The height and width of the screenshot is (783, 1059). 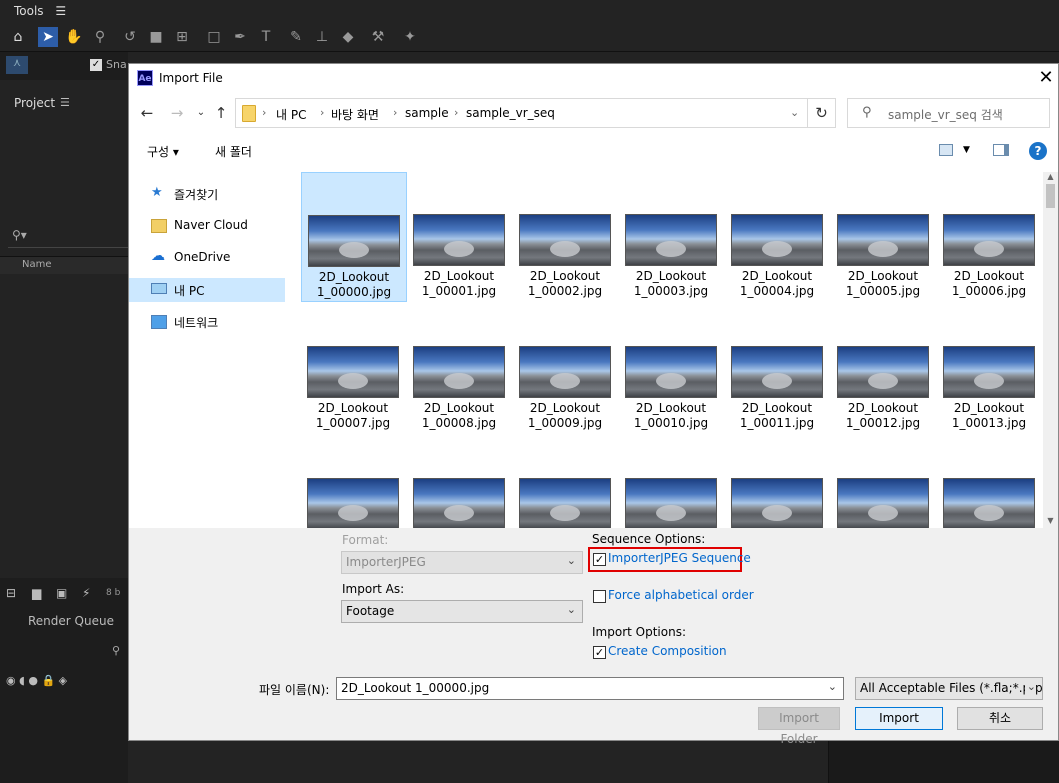 I want to click on filename-value: 2D_Lookout 1_00000.jpg, so click(x=415, y=688).